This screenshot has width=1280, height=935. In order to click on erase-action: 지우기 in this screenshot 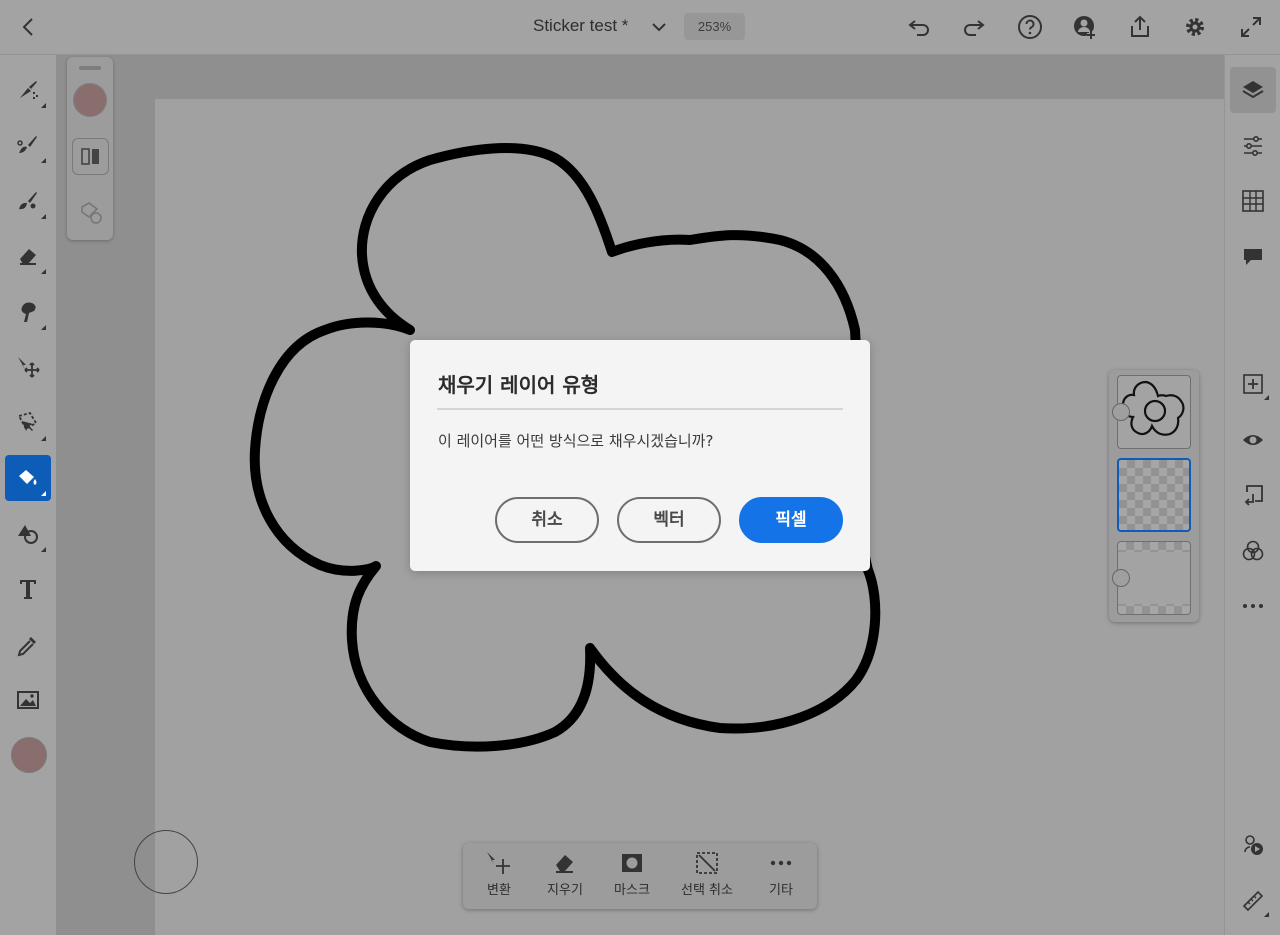, I will do `click(565, 874)`.